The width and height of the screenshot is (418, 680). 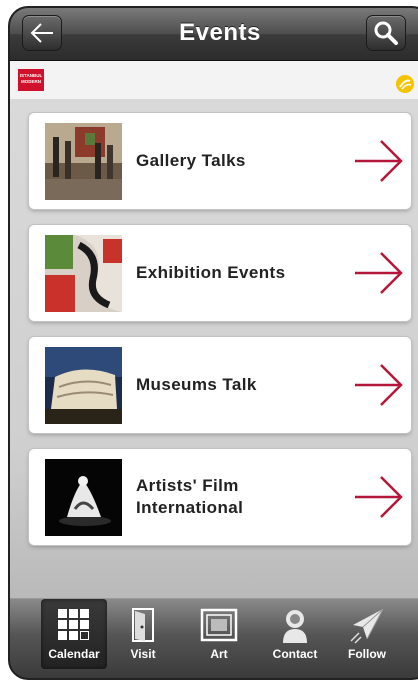 I want to click on tab-bar: Calendar Visit Art Contact Follow, so click(x=214, y=638).